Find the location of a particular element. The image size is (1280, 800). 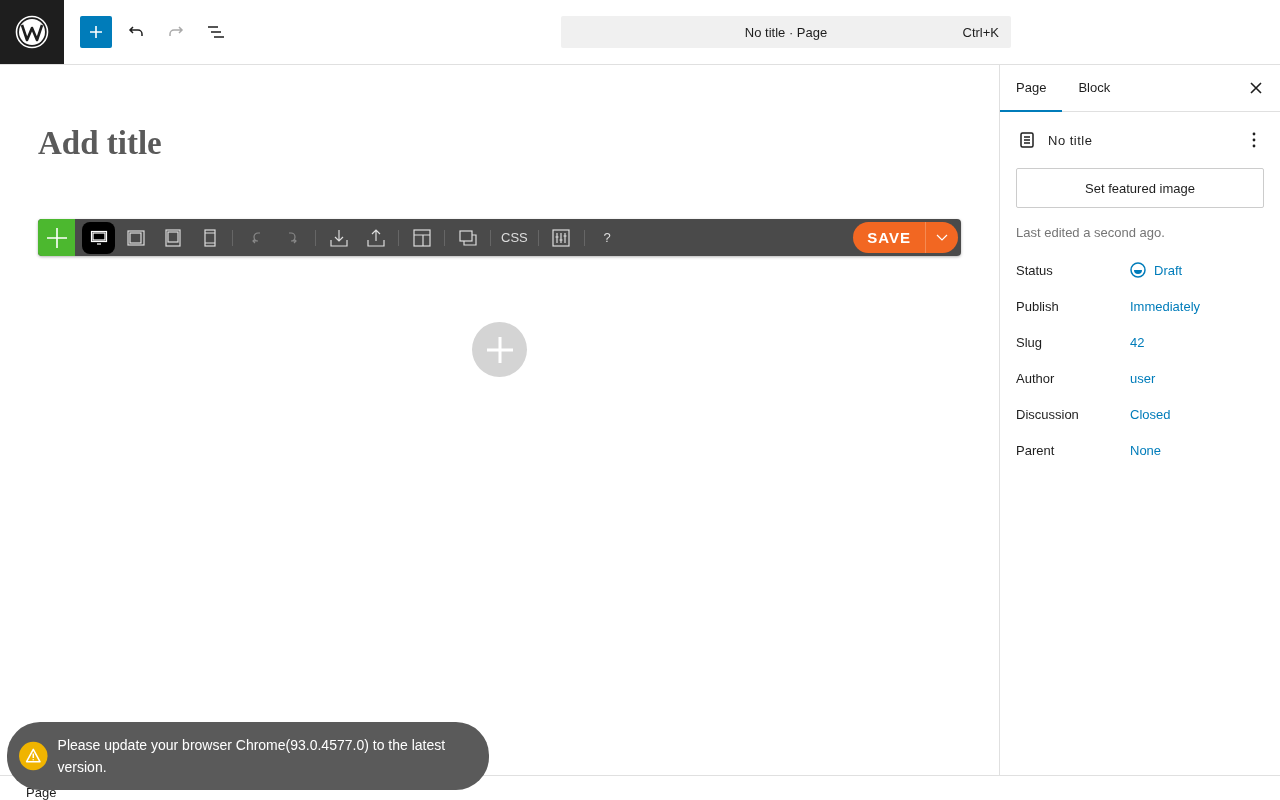

field-label: Status is located at coordinates (1035, 270).